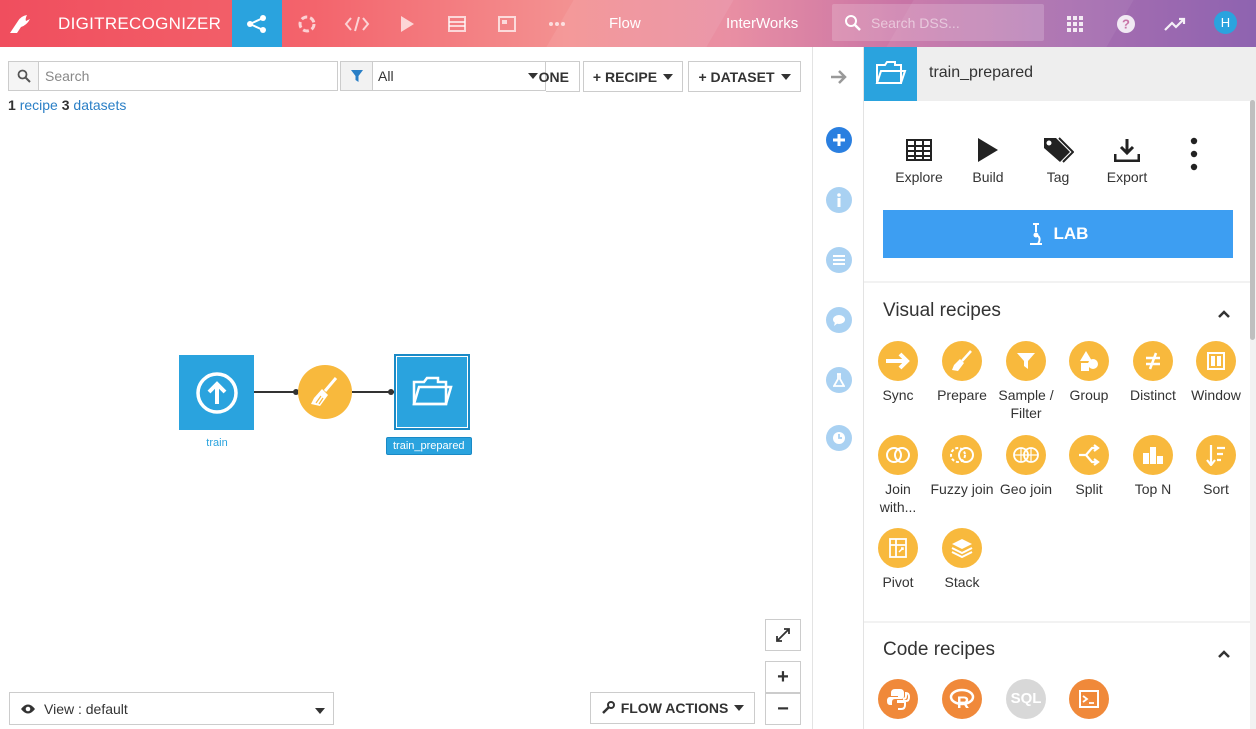  What do you see at coordinates (988, 177) in the screenshot?
I see `build-label: Build` at bounding box center [988, 177].